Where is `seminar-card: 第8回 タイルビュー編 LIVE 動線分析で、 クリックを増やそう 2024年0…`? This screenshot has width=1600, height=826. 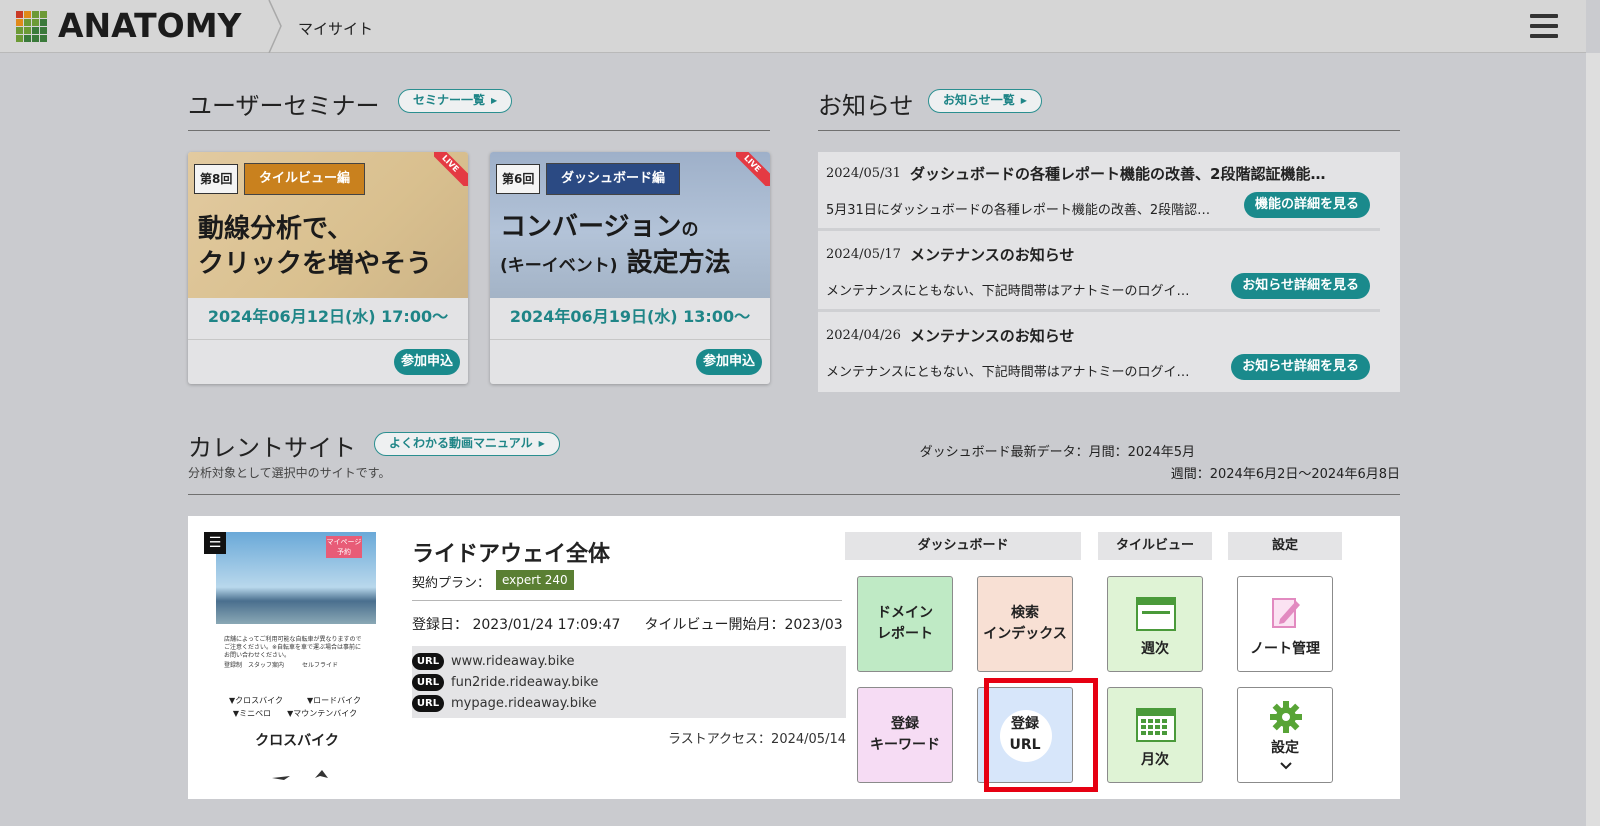 seminar-card: 第8回 タイルビュー編 LIVE 動線分析で、 クリックを増やそう 2024年0… is located at coordinates (328, 268).